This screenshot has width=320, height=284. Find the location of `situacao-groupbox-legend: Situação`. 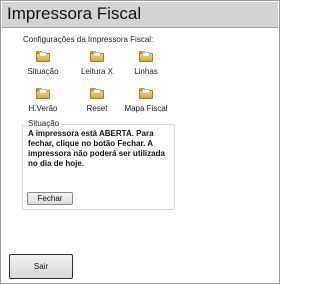

situacao-groupbox-legend: Situação is located at coordinates (44, 123).